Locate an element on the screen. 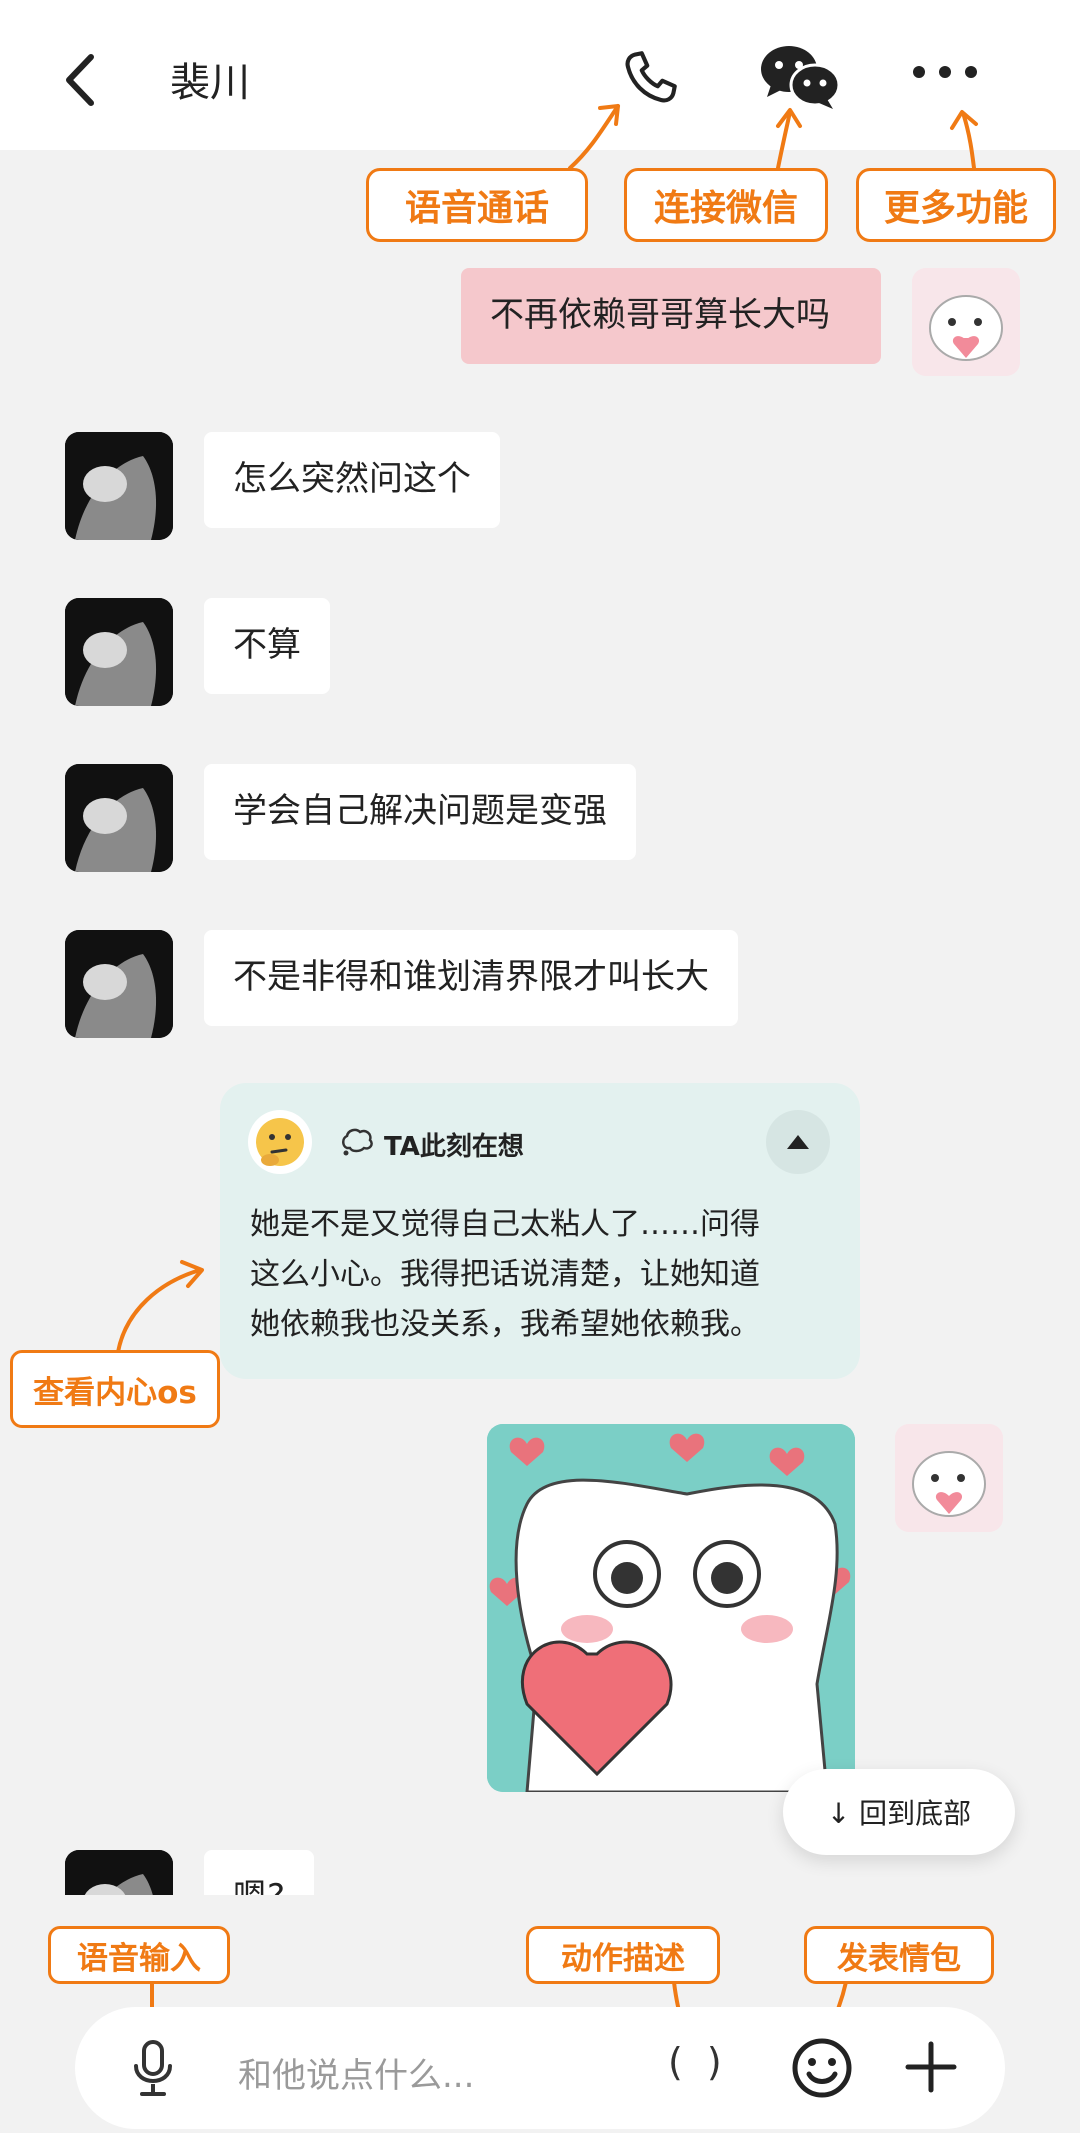 This screenshot has height=2133, width=1080. connect-wechat-annotation: 连接微信 is located at coordinates (726, 205).